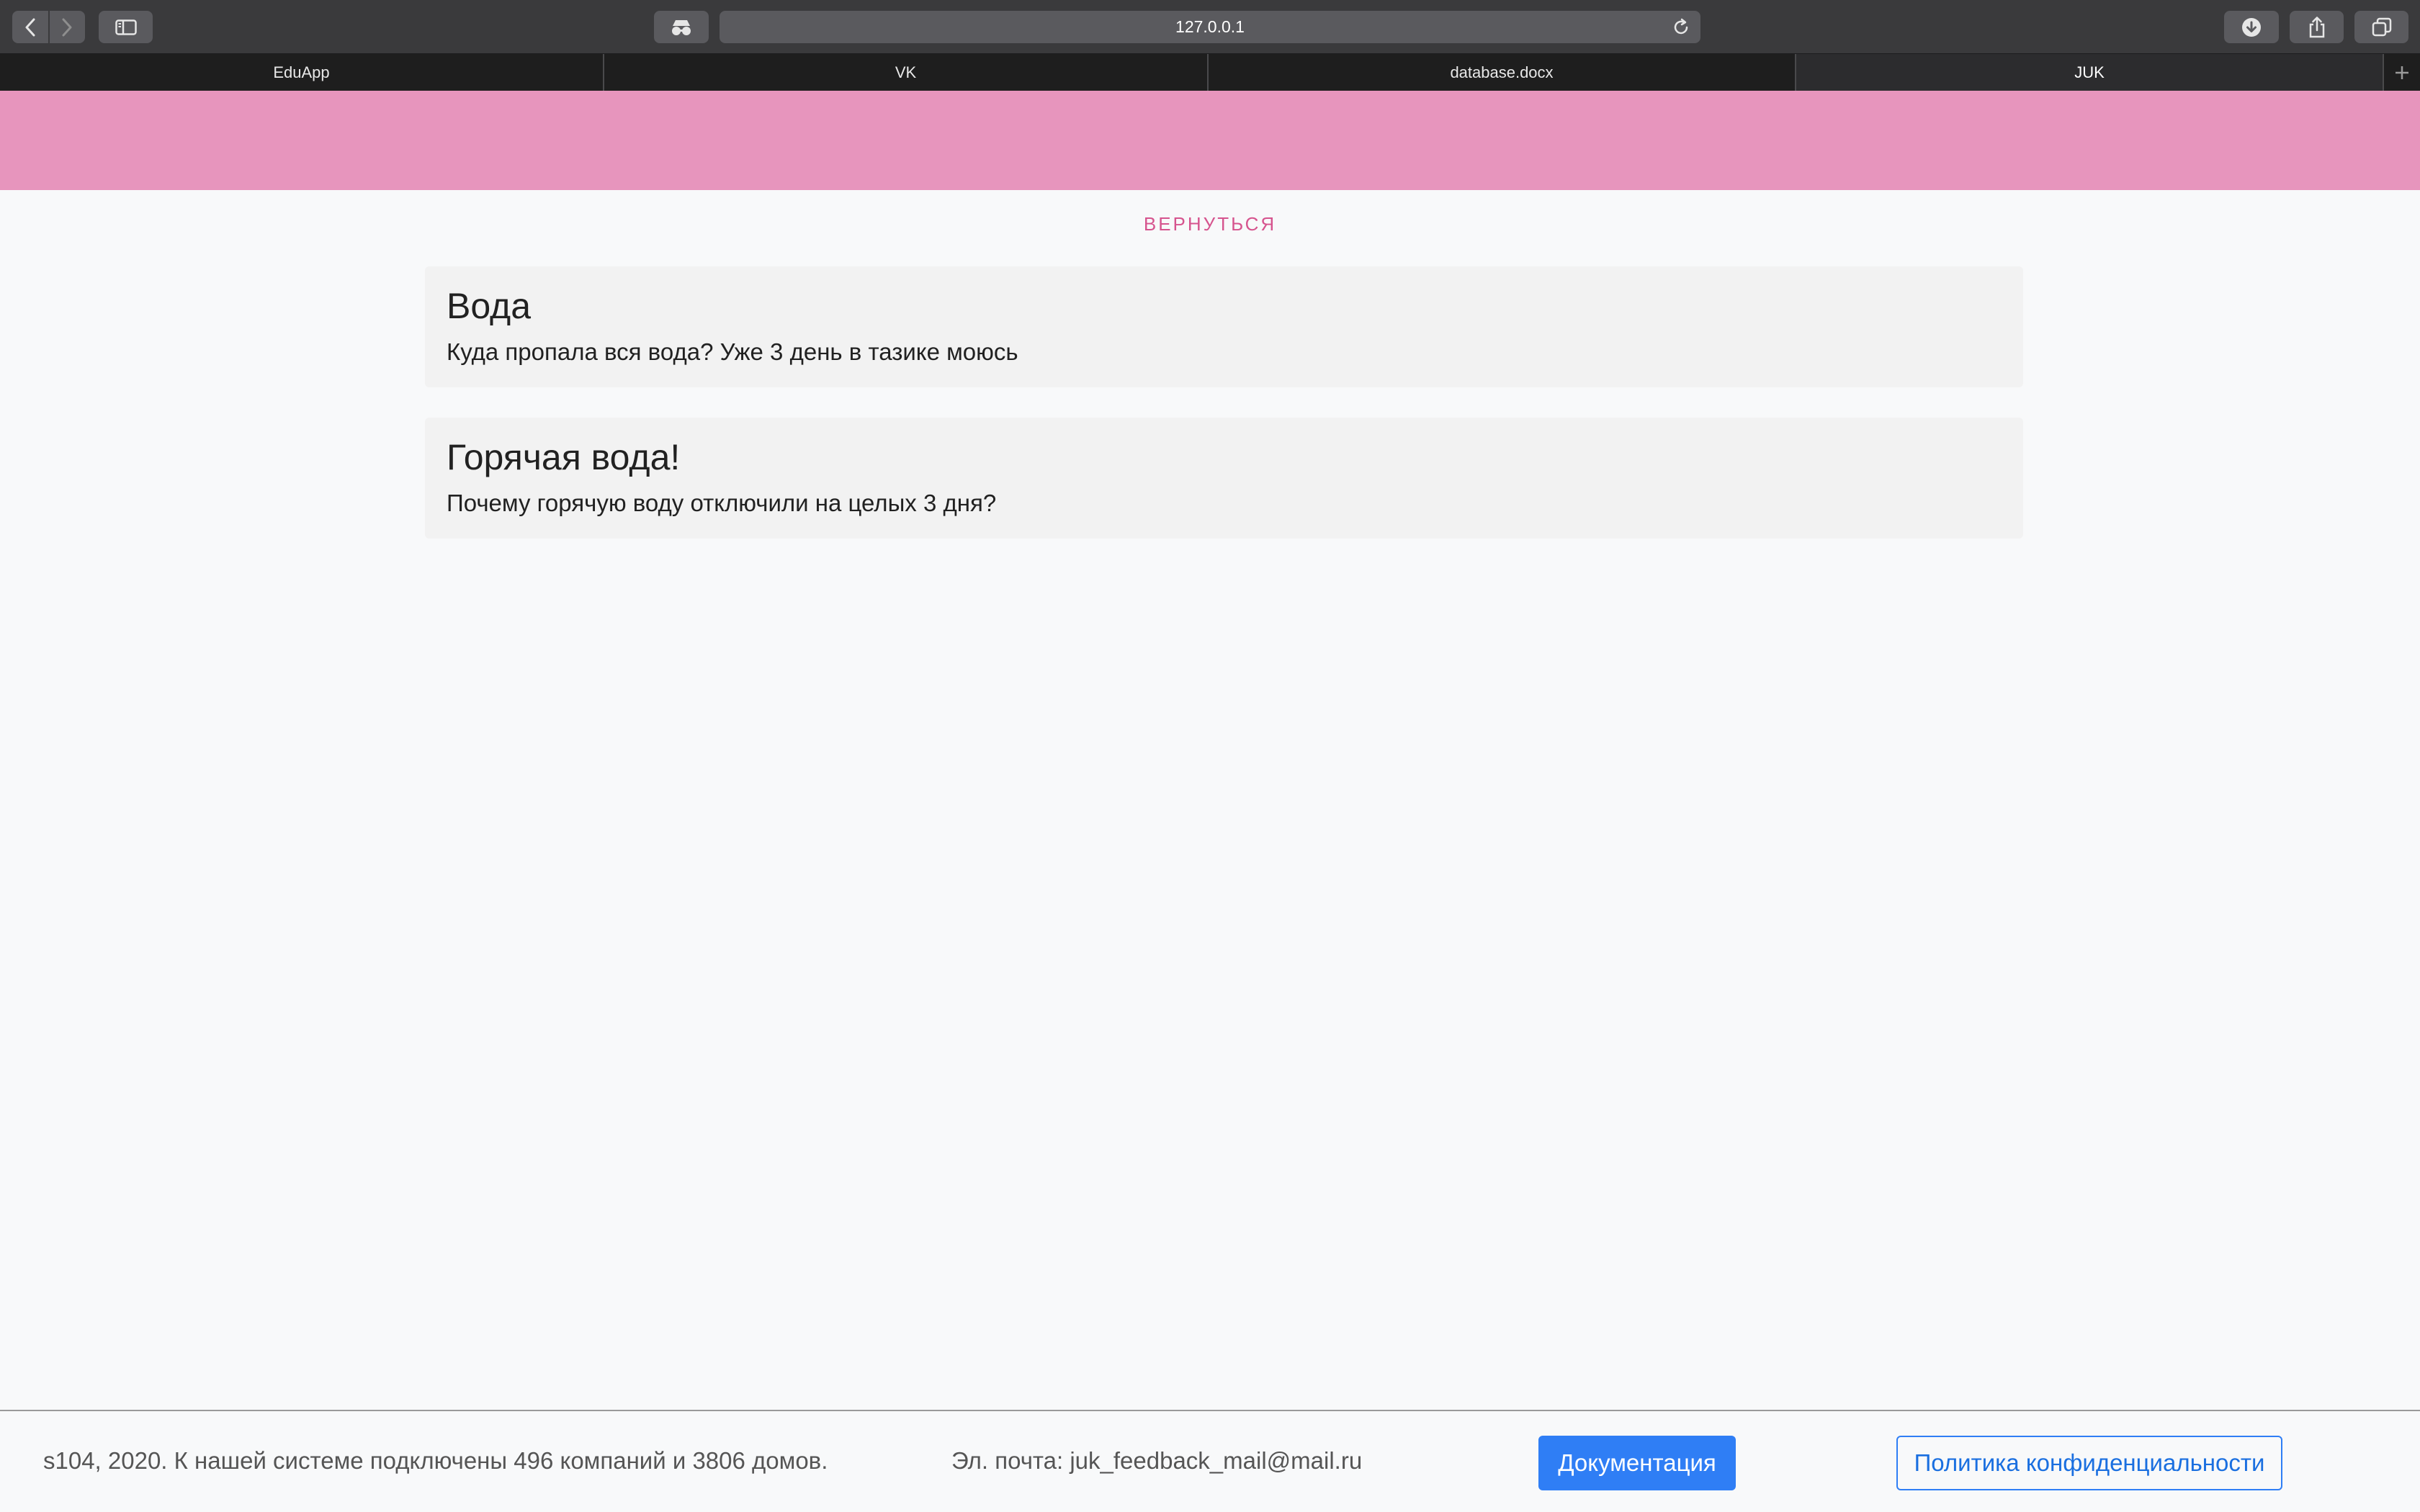 Image resolution: width=2420 pixels, height=1512 pixels. What do you see at coordinates (1157, 1460) in the screenshot?
I see `footer-email: Эл. почта: juk_feedback_mail@mail.ru` at bounding box center [1157, 1460].